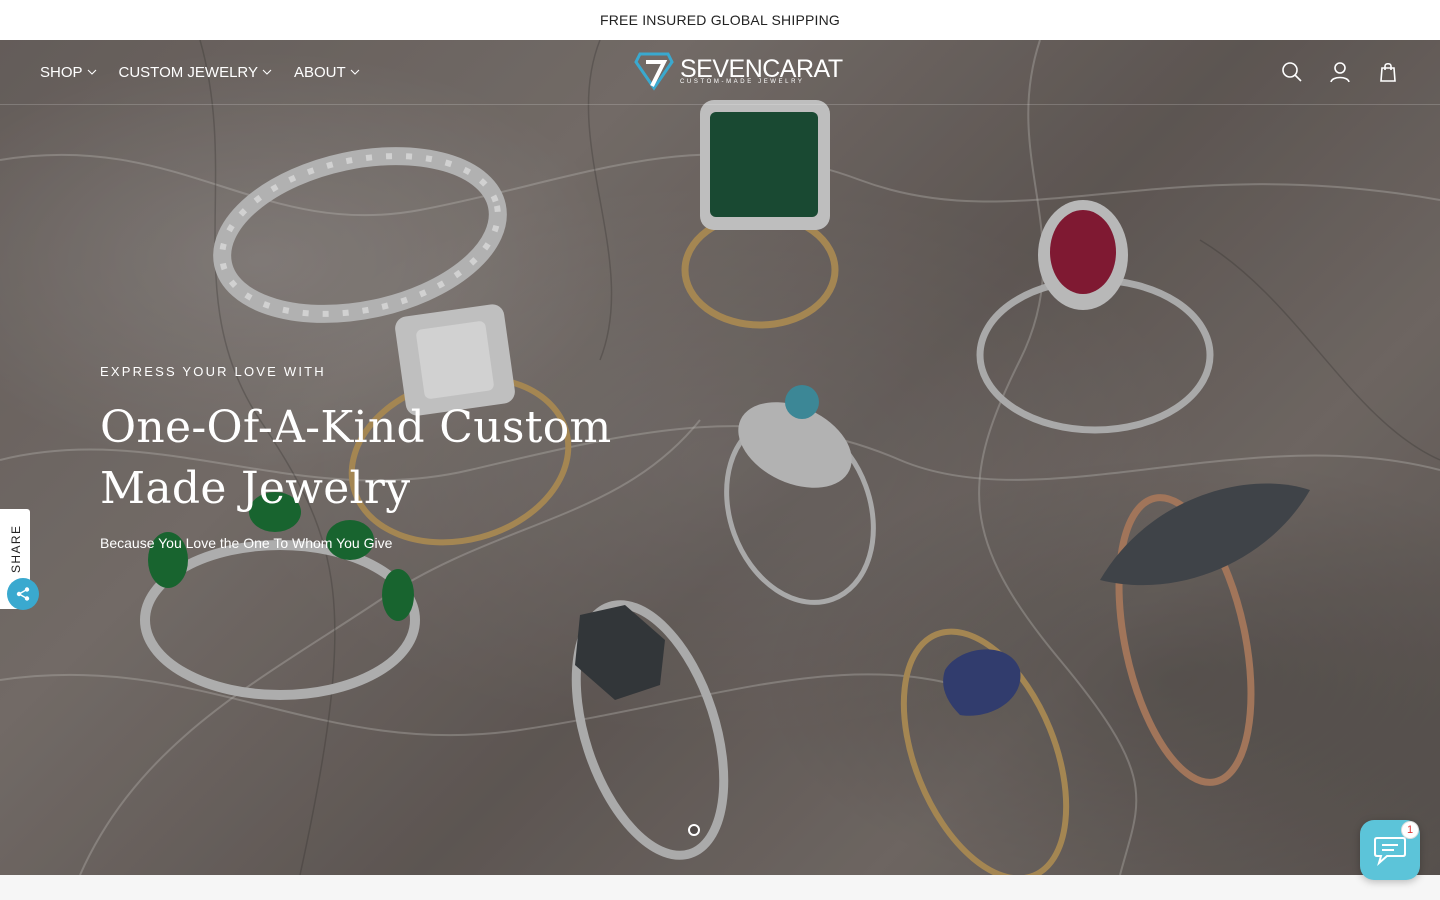  I want to click on chat-unread-badge: 1, so click(1410, 830).